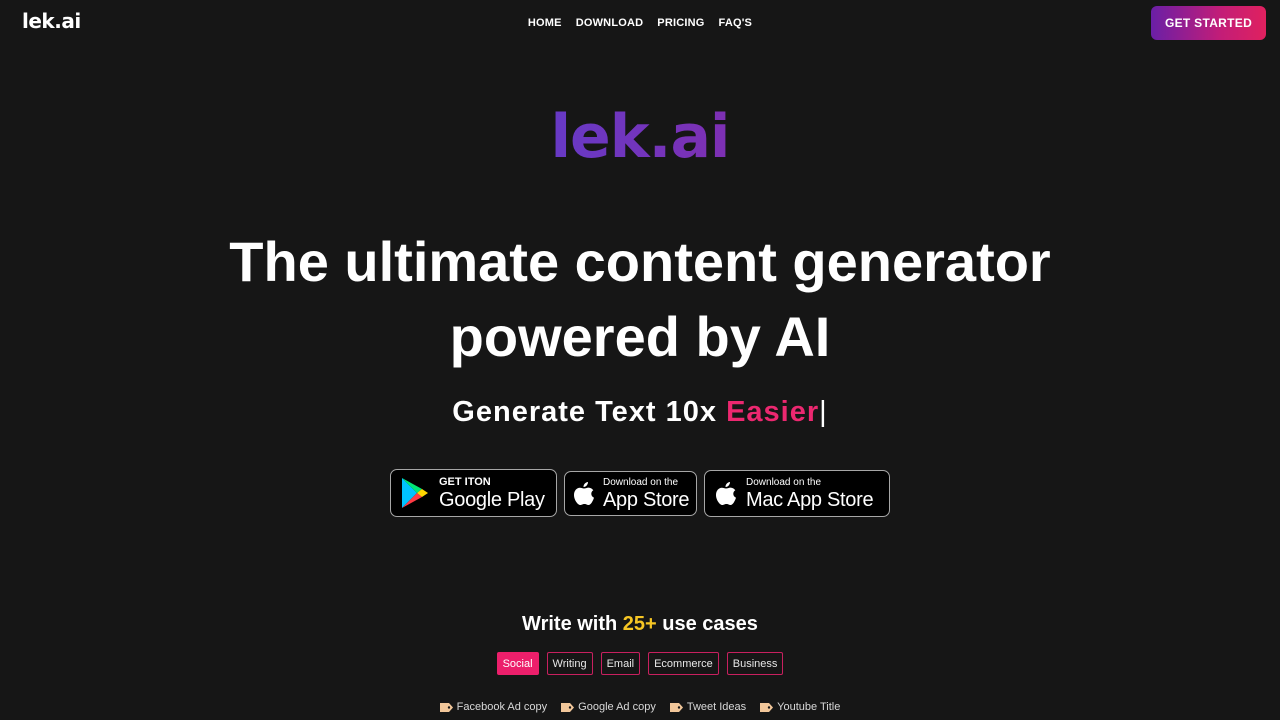  I want to click on mac-app-store-small-text: Download on the, so click(784, 482).